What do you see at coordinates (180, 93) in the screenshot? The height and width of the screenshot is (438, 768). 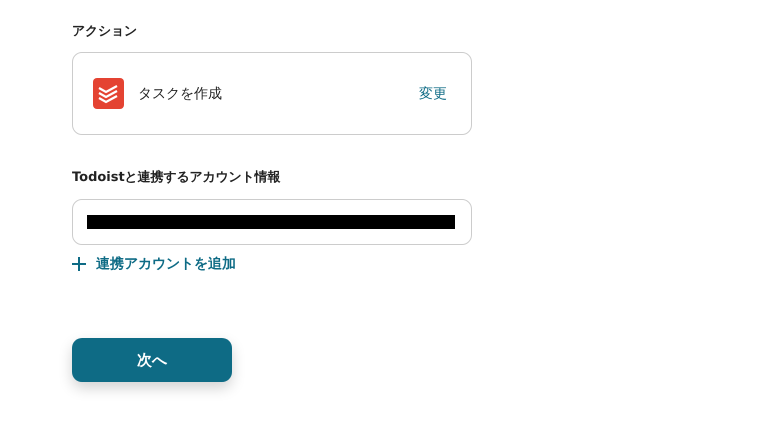 I see `action-name: タスクを作成` at bounding box center [180, 93].